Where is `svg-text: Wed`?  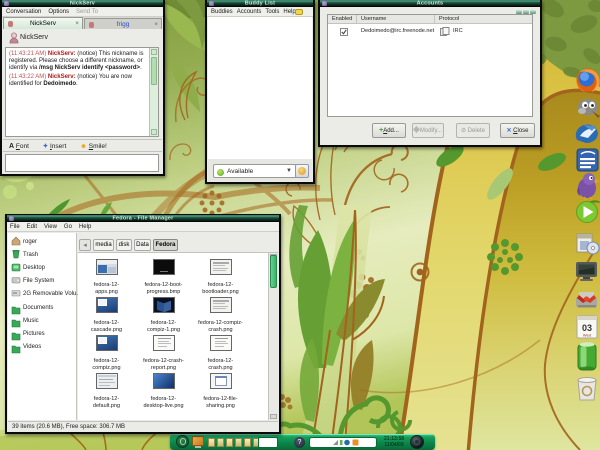
svg-text: Wed is located at coordinates (587, 335).